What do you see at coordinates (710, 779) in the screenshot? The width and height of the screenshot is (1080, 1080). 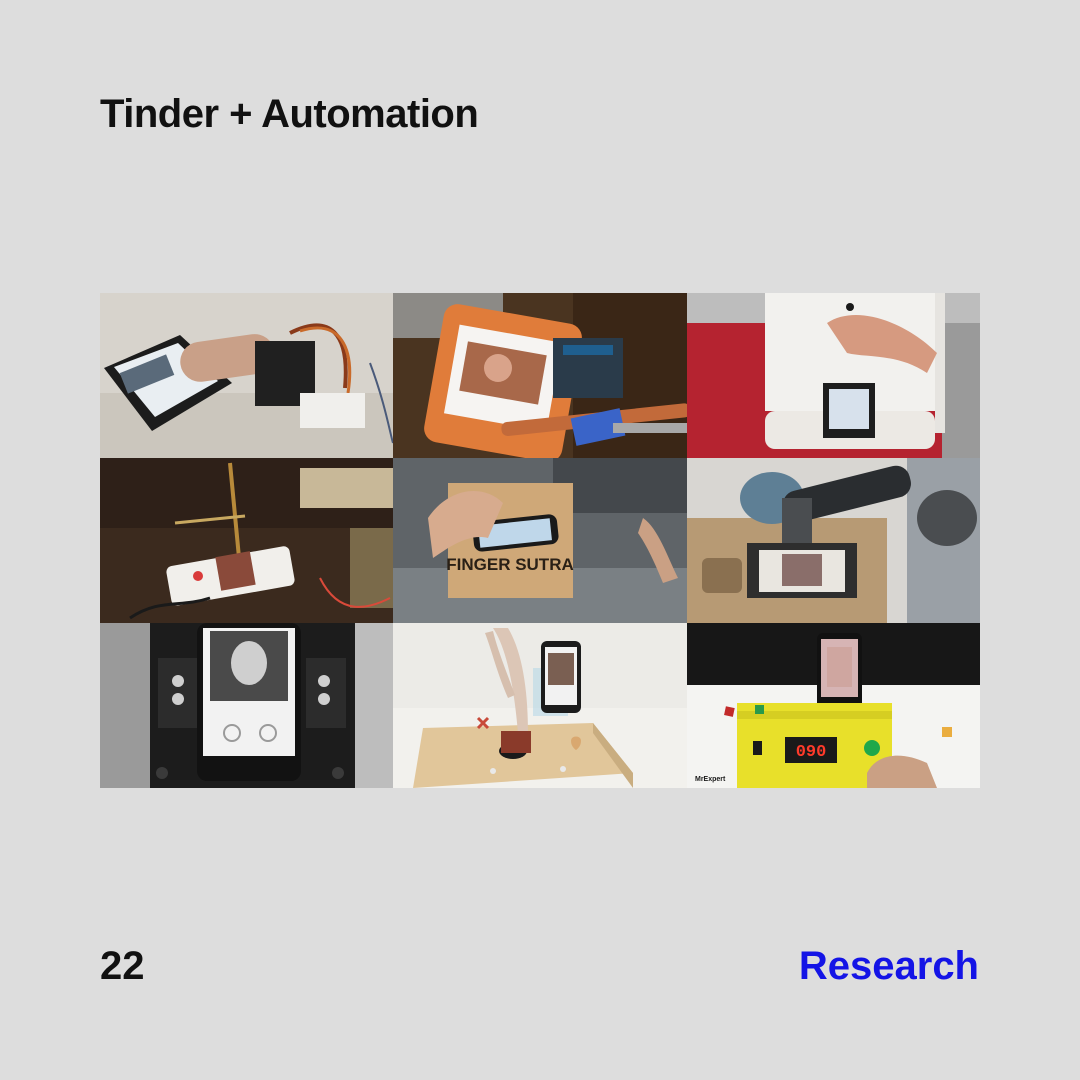 I see `watermark: MrExpert` at bounding box center [710, 779].